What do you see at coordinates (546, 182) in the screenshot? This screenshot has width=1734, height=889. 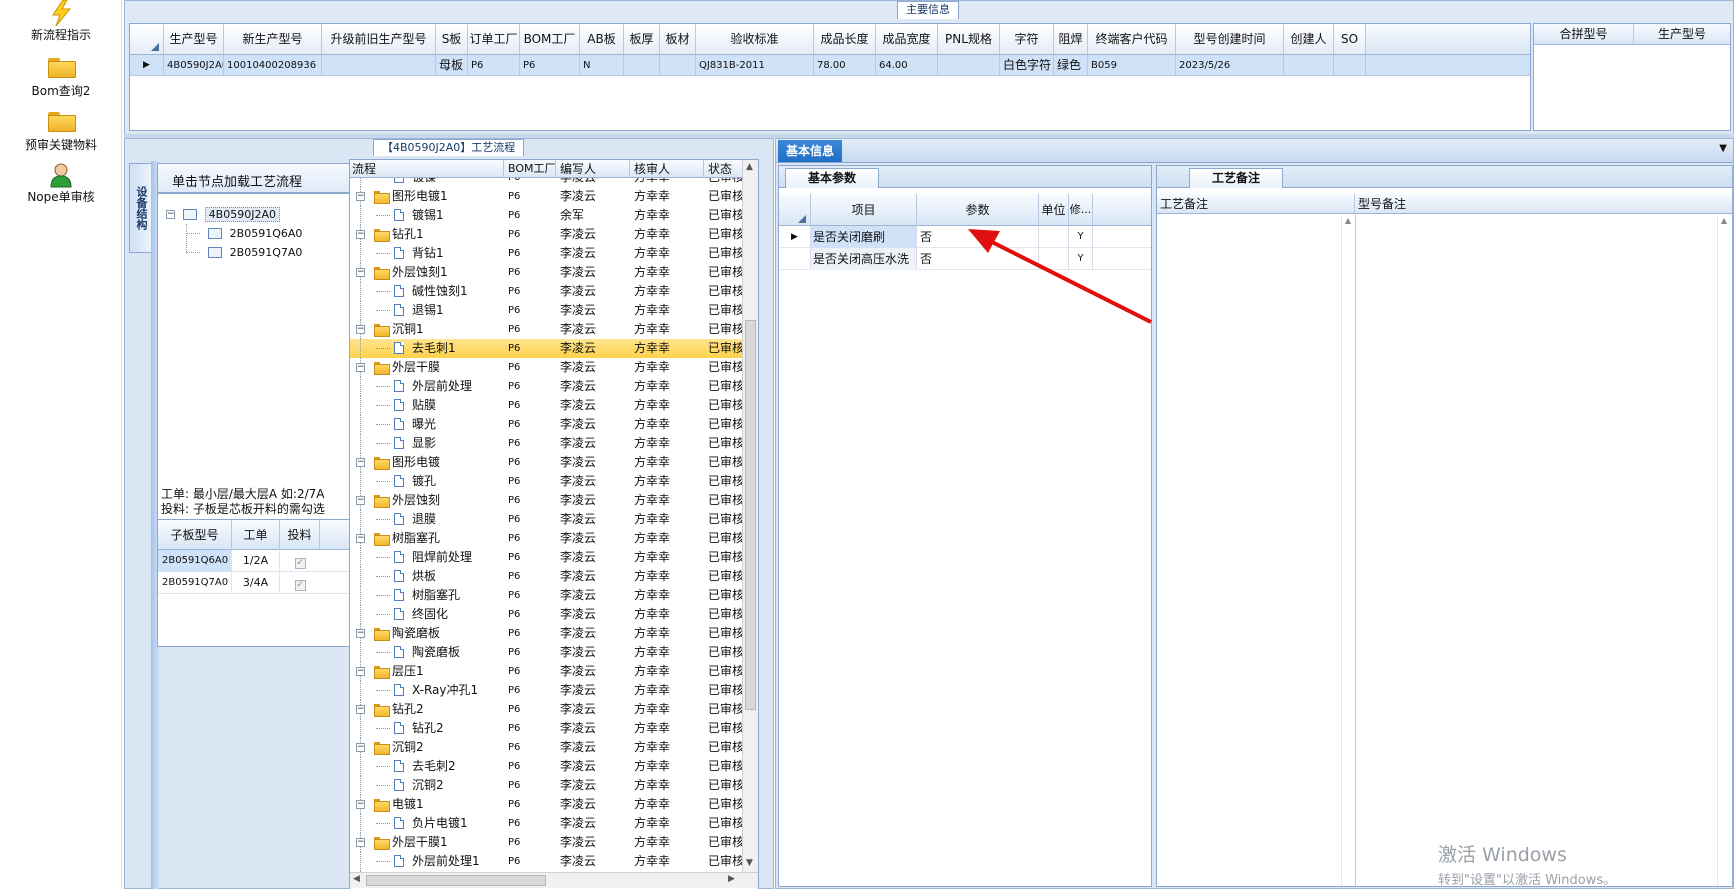 I see `flow-row: 镀镍 P6 李凌云方幸幸已审核` at bounding box center [546, 182].